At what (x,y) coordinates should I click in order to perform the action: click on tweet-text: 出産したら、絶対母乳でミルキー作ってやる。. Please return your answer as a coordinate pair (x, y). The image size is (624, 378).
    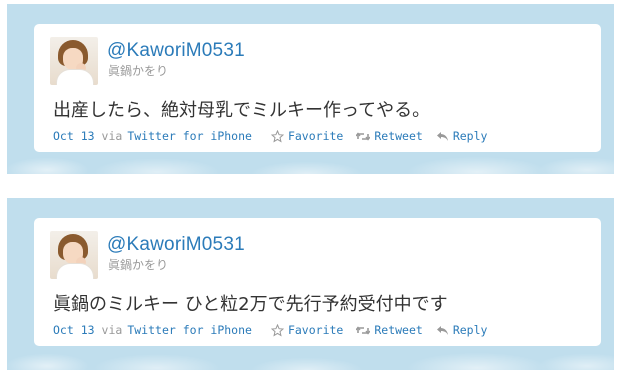
    Looking at the image, I should click on (242, 110).